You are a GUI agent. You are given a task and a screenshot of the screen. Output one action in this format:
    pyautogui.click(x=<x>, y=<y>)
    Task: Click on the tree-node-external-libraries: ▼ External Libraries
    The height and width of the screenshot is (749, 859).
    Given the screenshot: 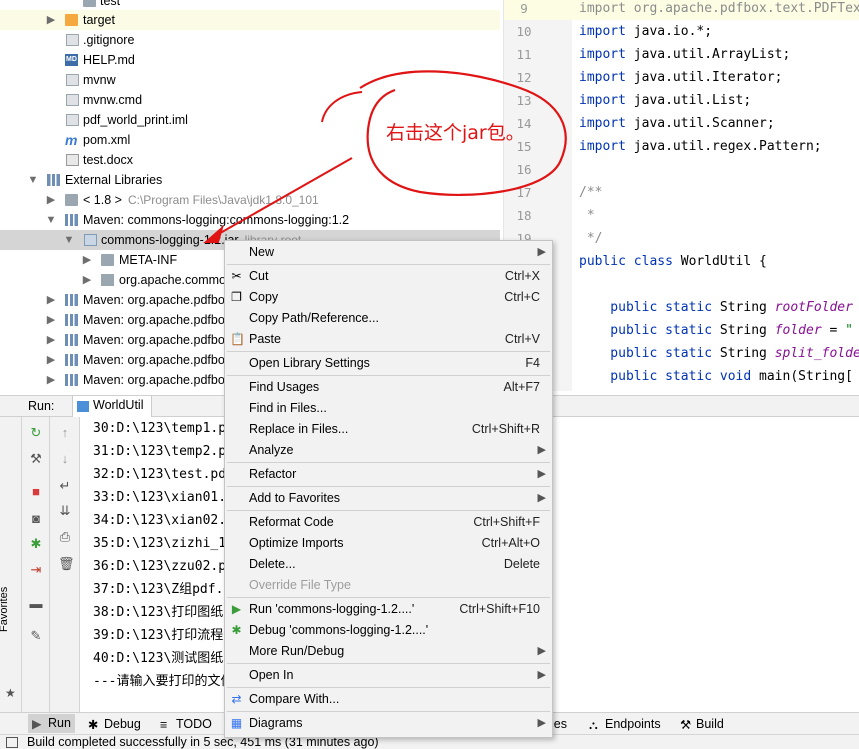 What is the action you would take?
    pyautogui.click(x=250, y=180)
    